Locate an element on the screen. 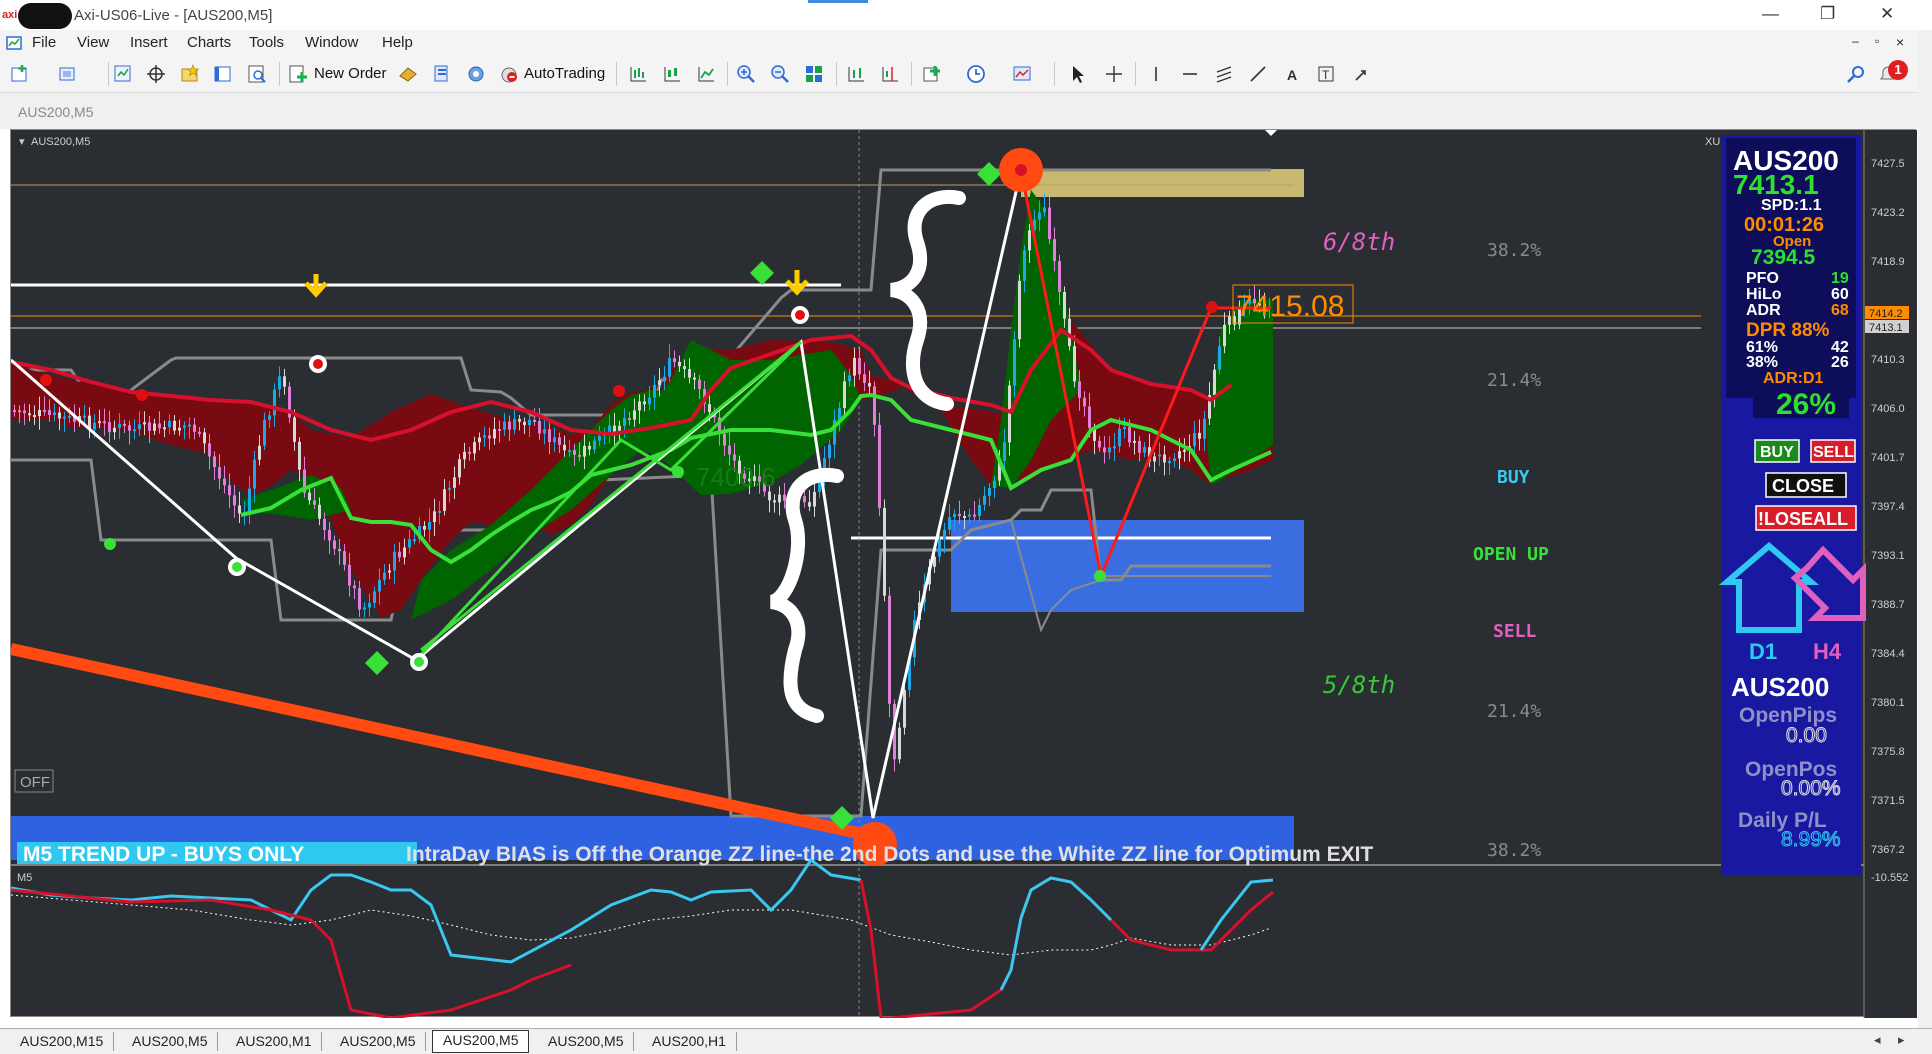 Image resolution: width=1932 pixels, height=1054 pixels. horizontal-line-icon is located at coordinates (1190, 74).